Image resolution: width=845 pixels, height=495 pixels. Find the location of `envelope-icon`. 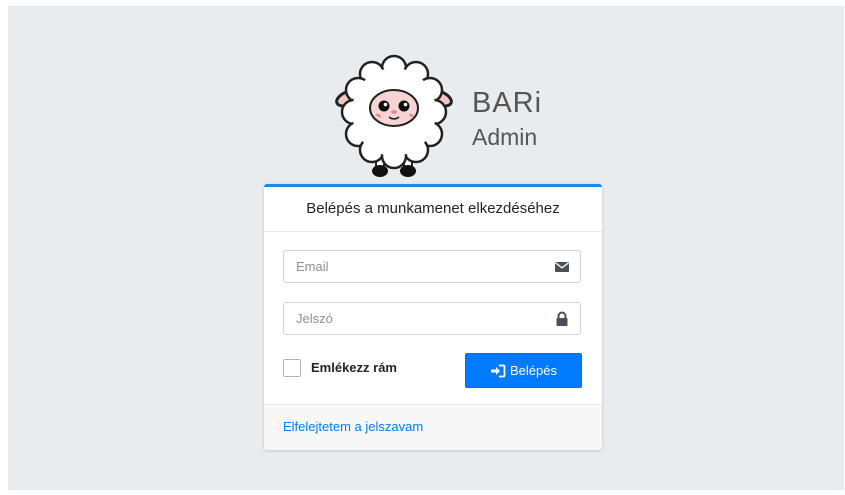

envelope-icon is located at coordinates (562, 267).